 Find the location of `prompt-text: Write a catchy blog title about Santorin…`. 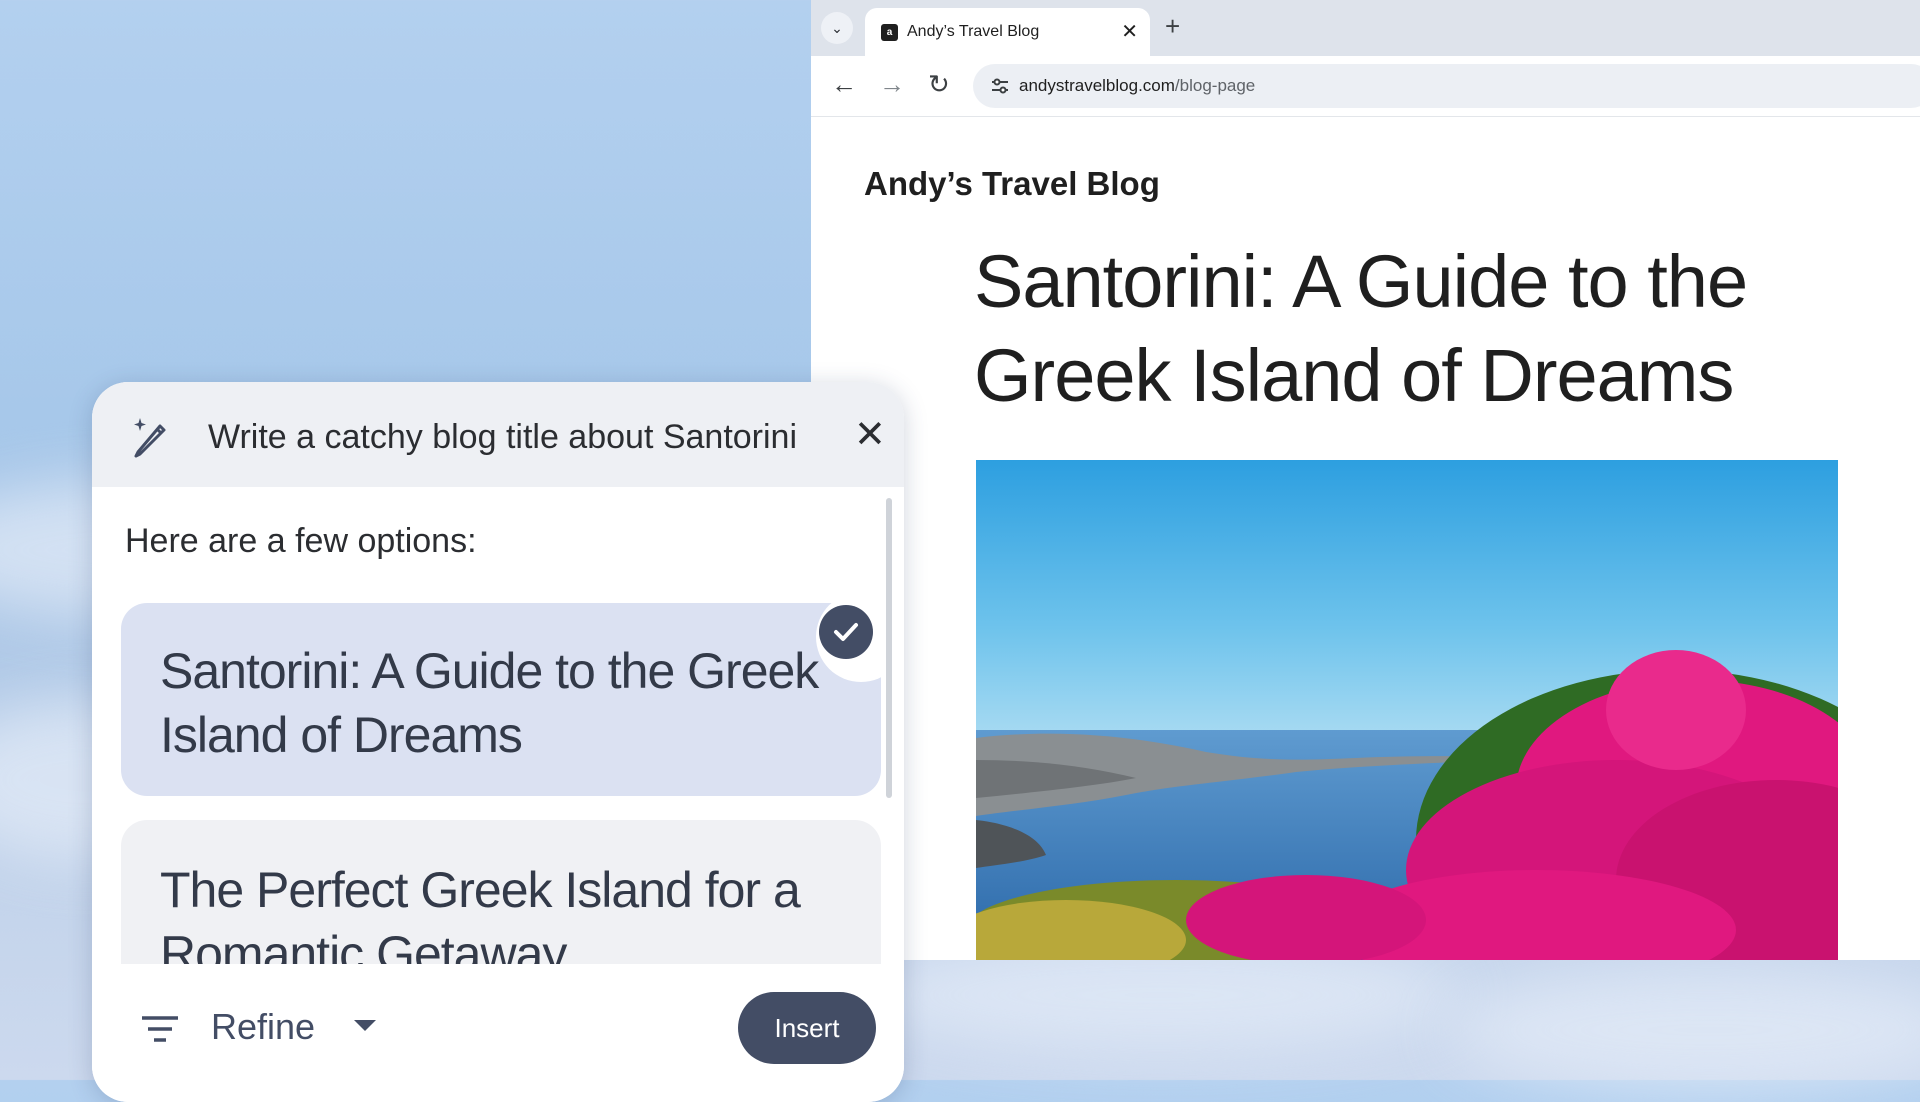

prompt-text: Write a catchy blog title about Santorin… is located at coordinates (503, 437).